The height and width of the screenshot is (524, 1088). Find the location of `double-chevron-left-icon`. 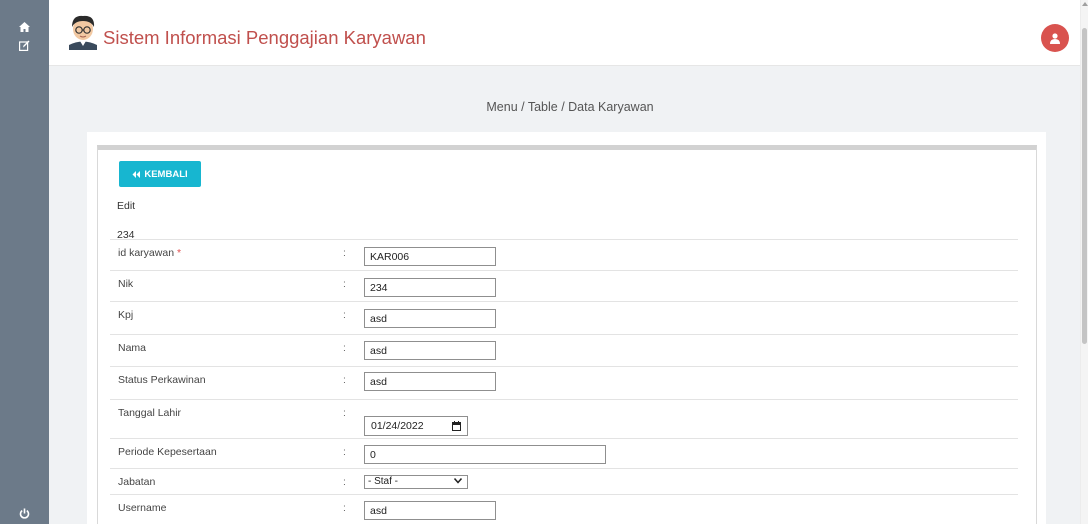

double-chevron-left-icon is located at coordinates (136, 174).